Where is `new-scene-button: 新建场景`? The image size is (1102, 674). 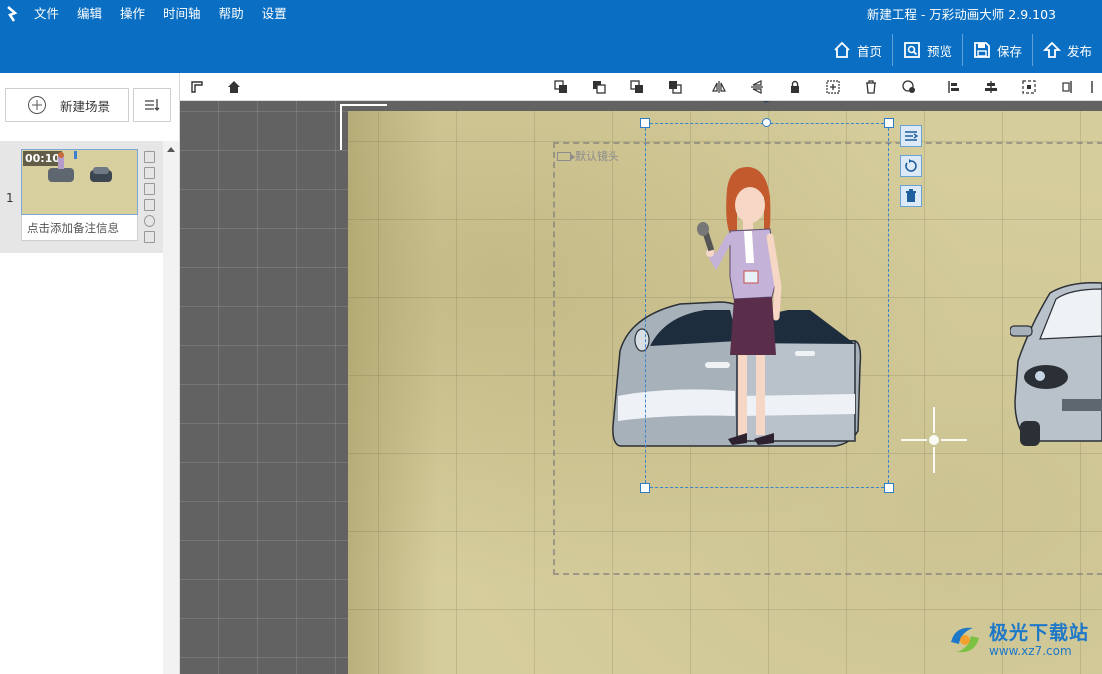 new-scene-button: 新建场景 is located at coordinates (67, 105).